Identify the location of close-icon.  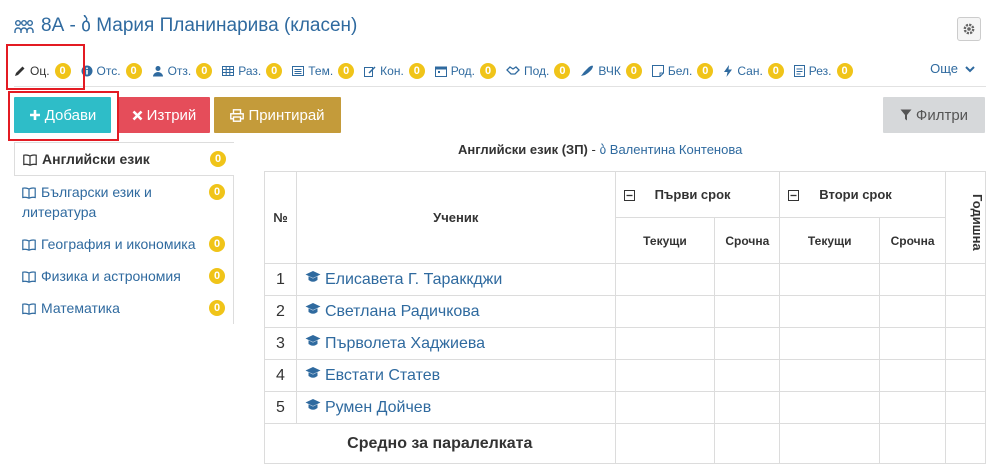
(137, 115).